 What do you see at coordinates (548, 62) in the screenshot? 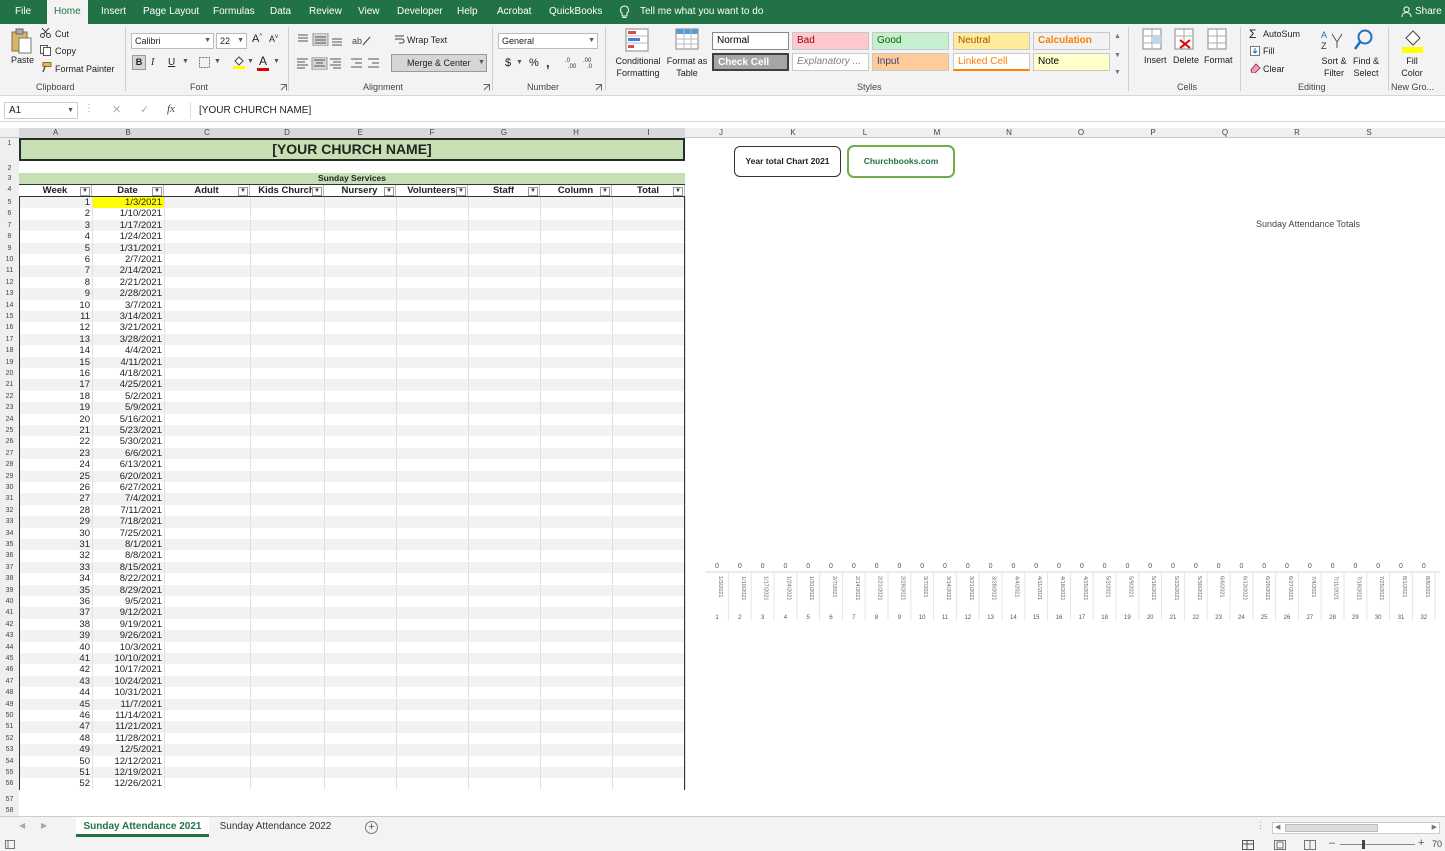
I see `comma-style-button: ,` at bounding box center [548, 62].